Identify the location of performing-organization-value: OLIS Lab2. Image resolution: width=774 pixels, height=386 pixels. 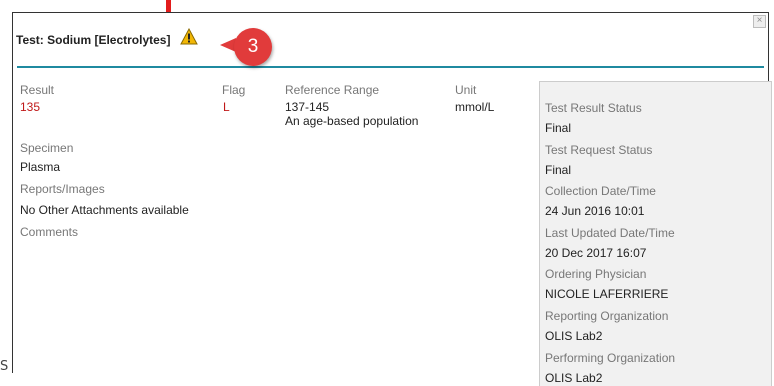
(574, 378).